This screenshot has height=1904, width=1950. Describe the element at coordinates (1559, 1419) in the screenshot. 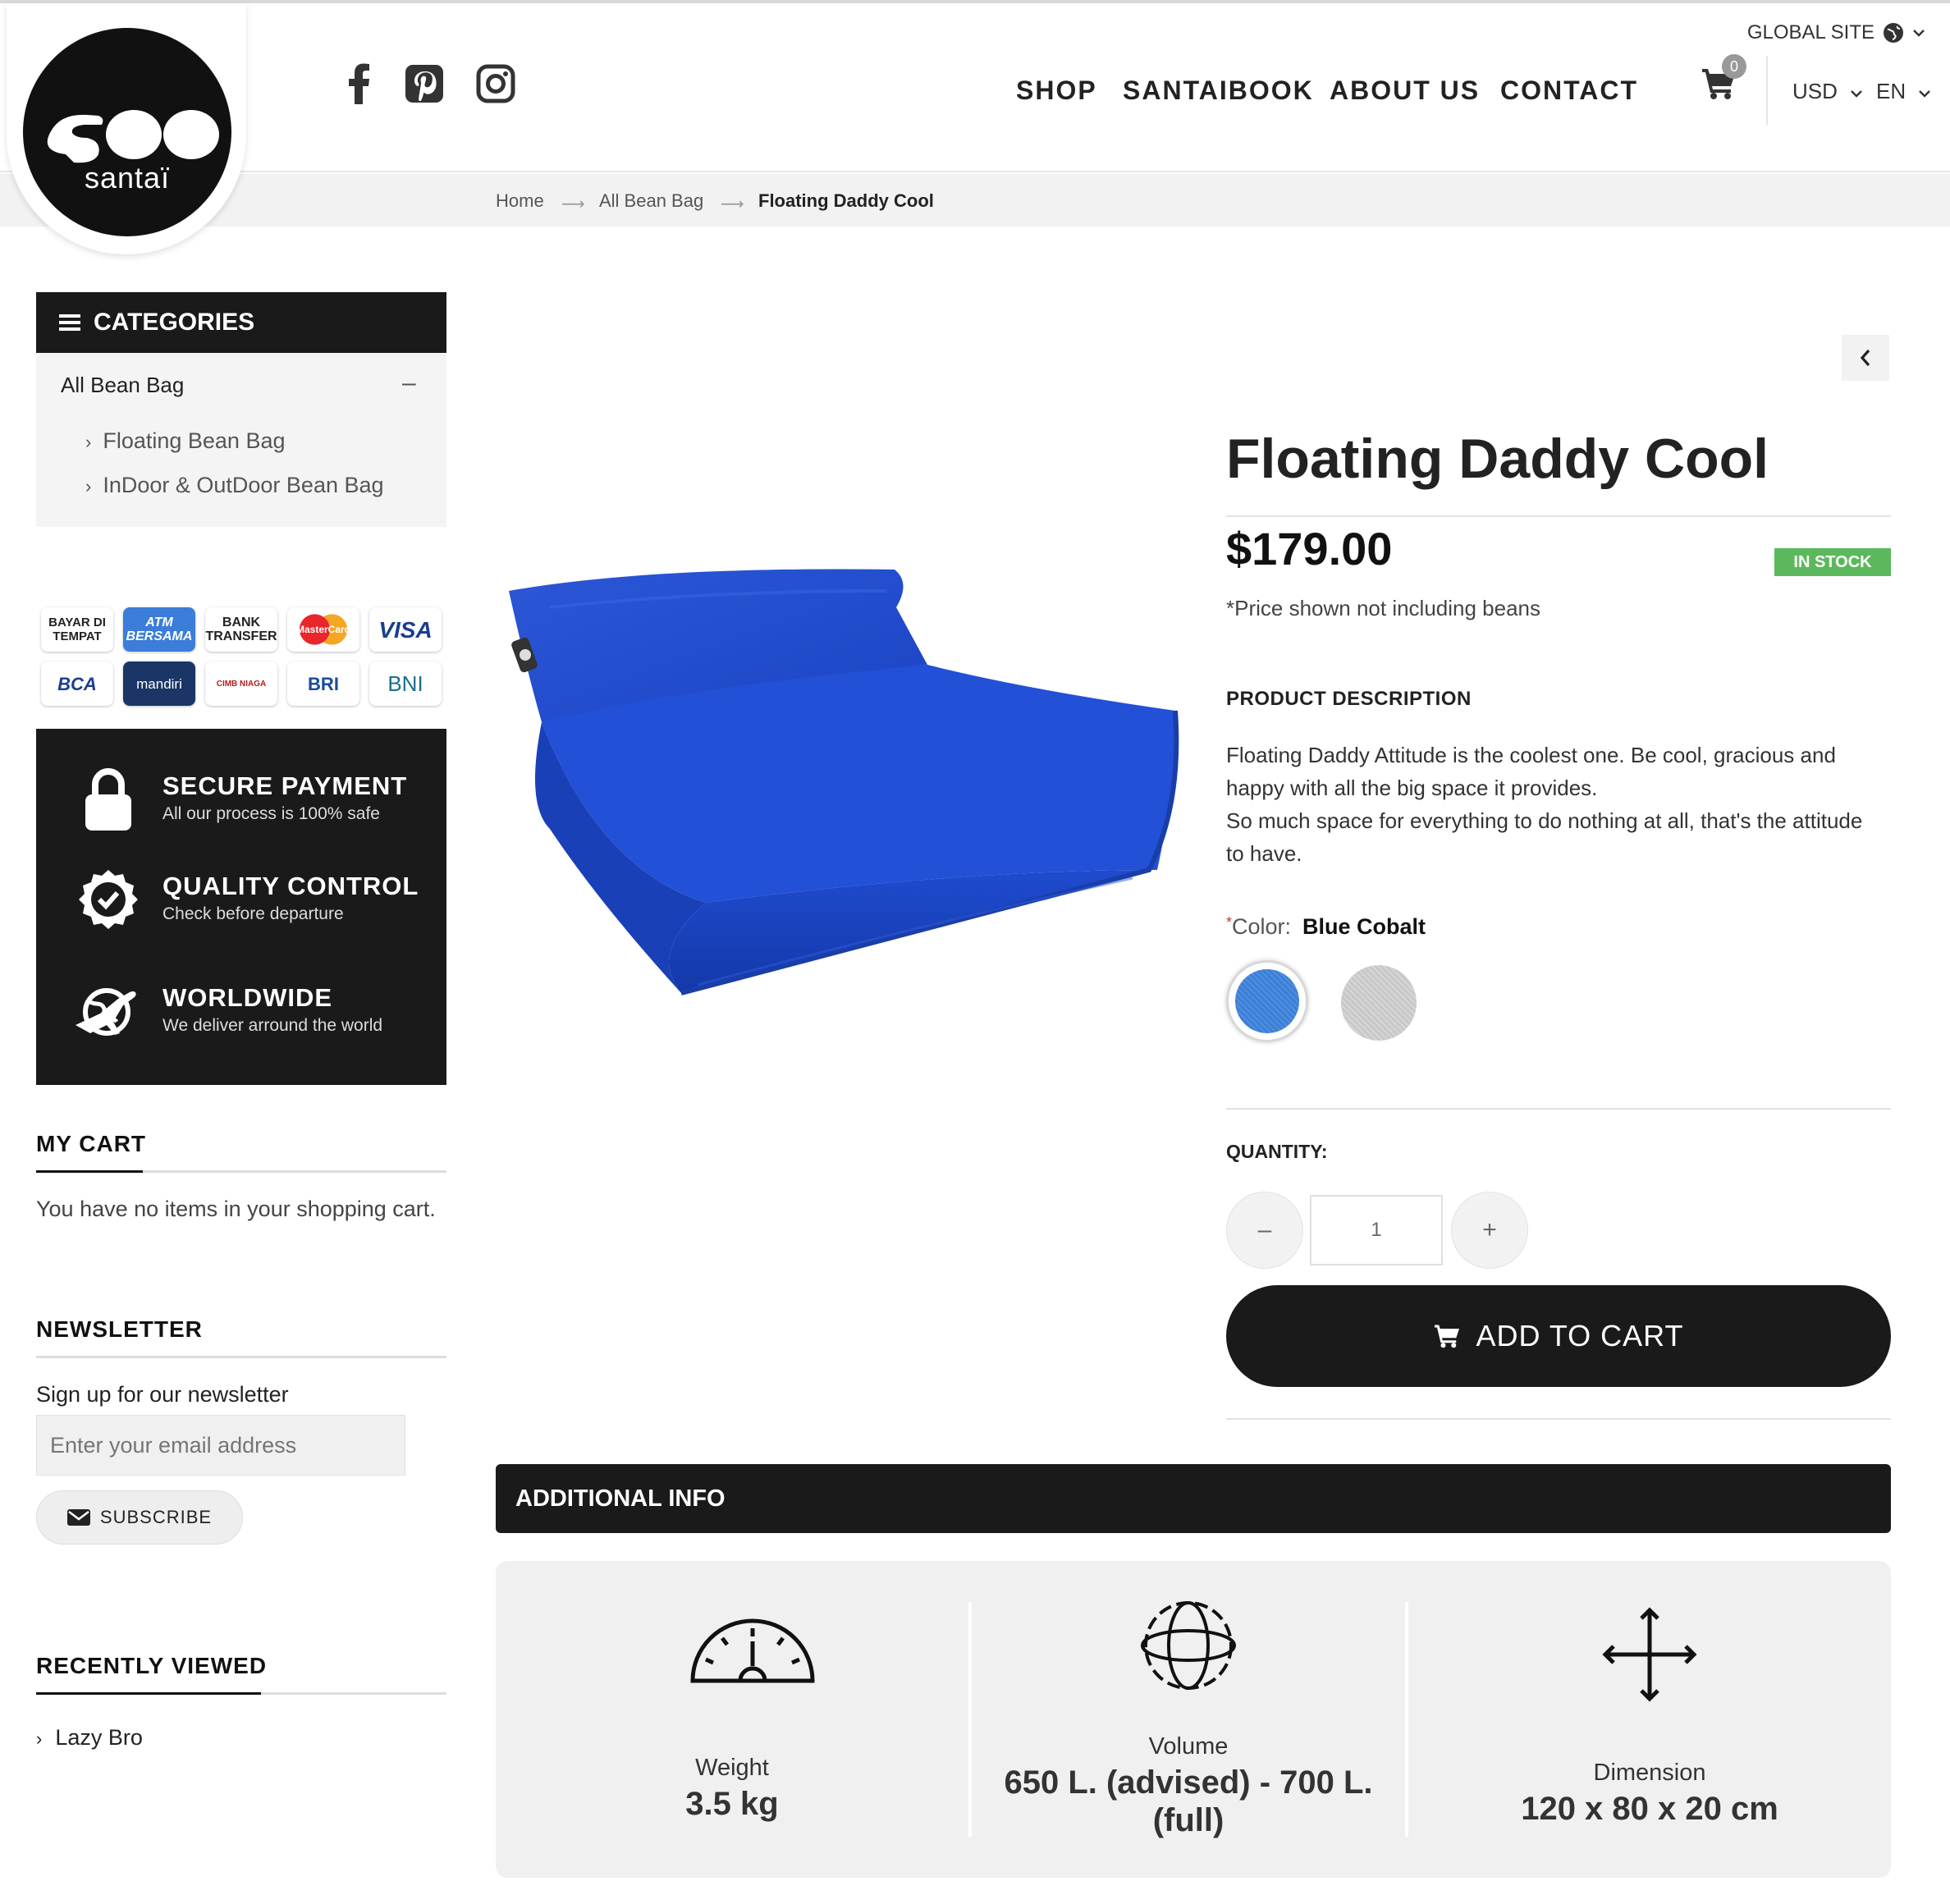

I see `cart-divider` at that location.